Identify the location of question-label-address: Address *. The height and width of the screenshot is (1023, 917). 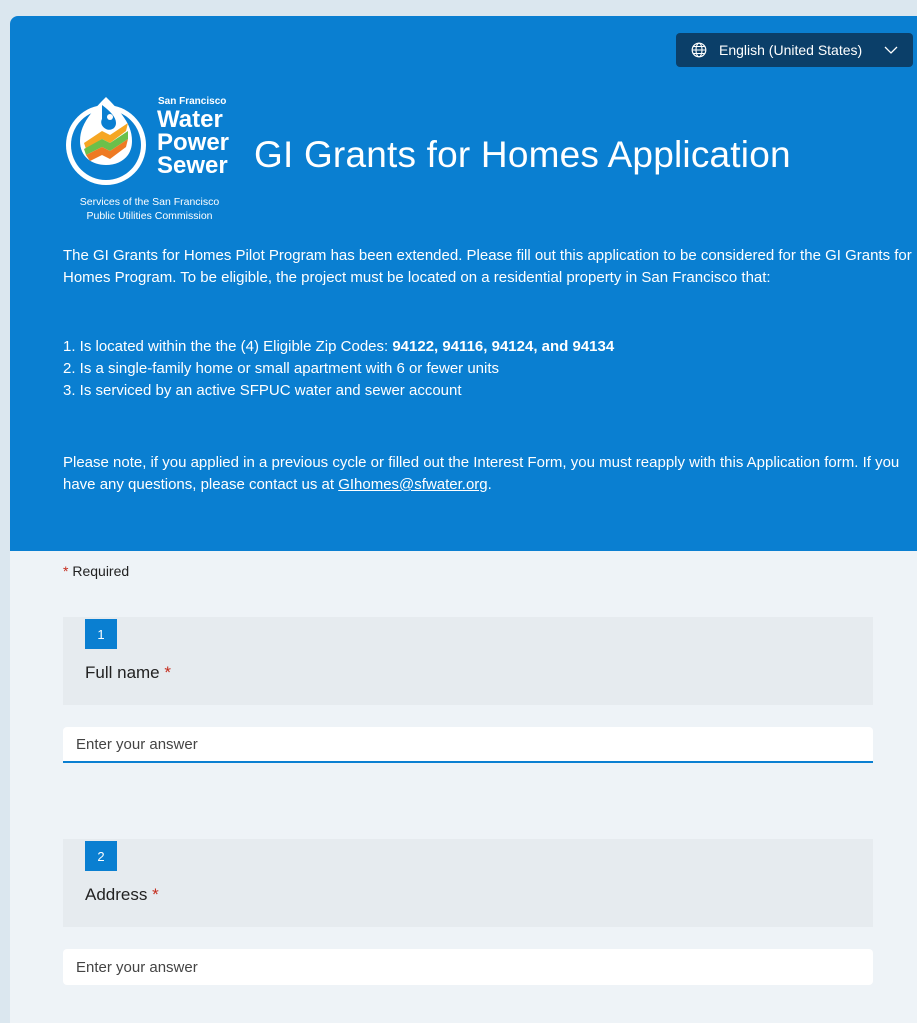
(122, 895).